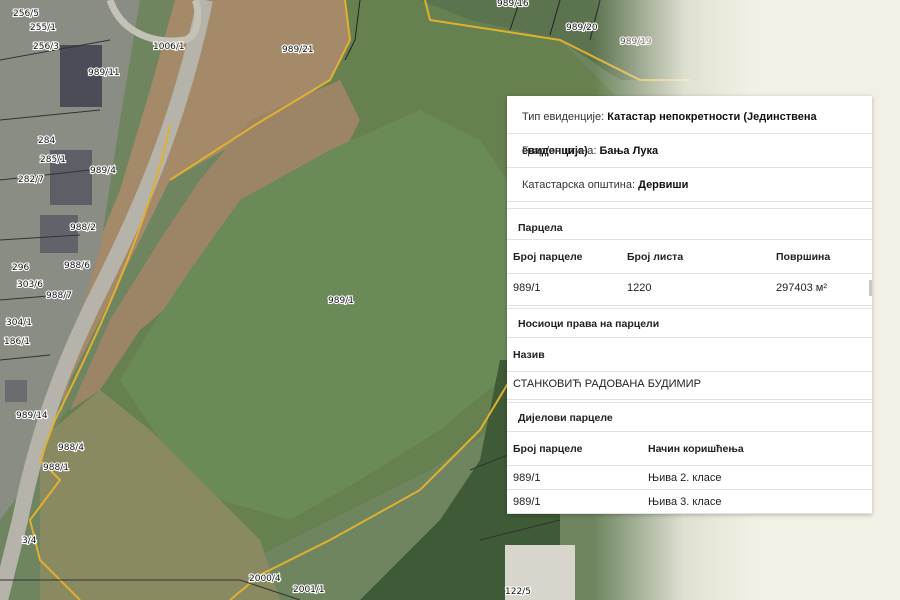 Image resolution: width=900 pixels, height=600 pixels. I want to click on section-title-holders: Носиоци права на парцели, so click(689, 323).